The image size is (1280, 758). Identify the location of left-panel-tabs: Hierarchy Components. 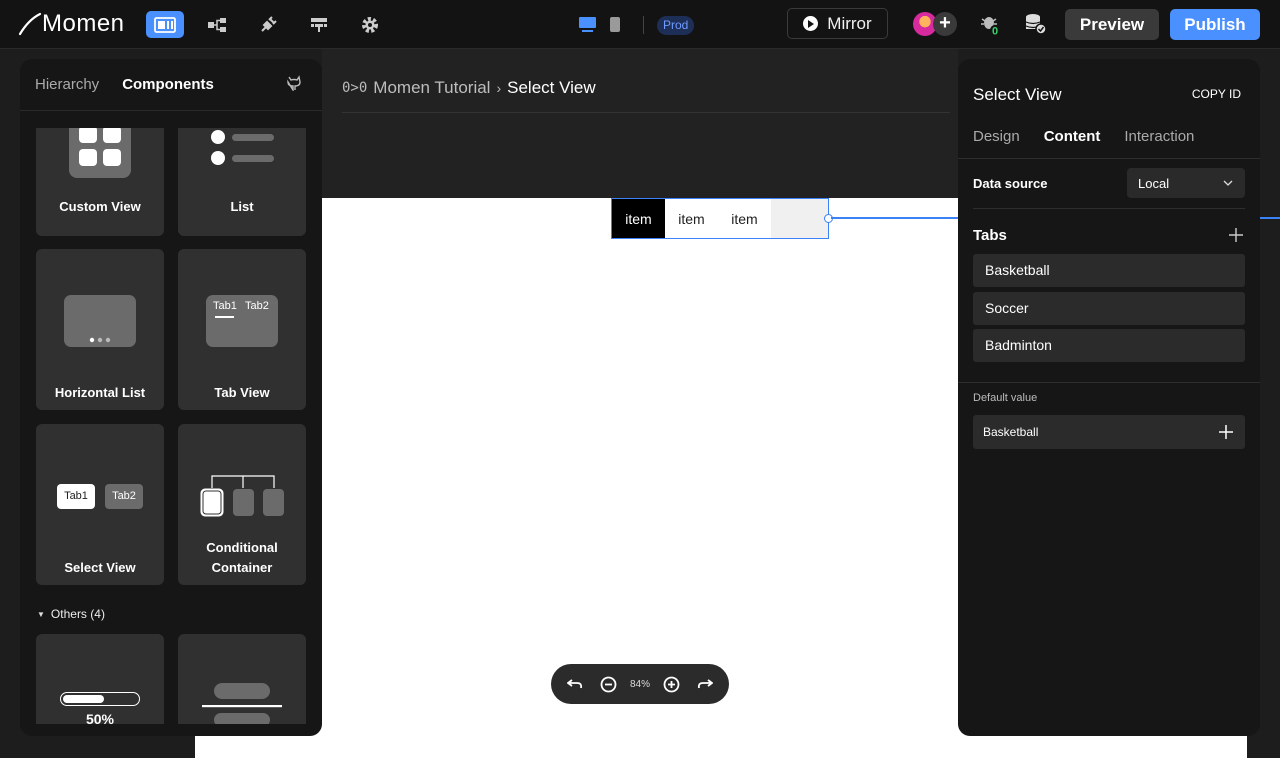
(124, 84).